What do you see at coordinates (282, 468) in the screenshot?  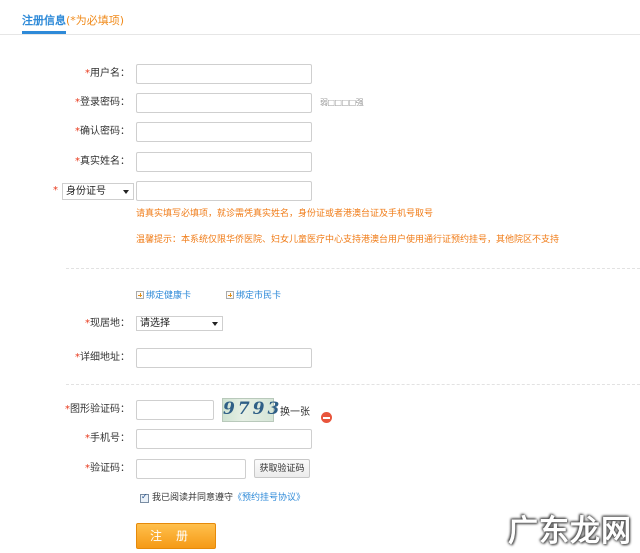 I see `get-sms-code-button: 获取验证码` at bounding box center [282, 468].